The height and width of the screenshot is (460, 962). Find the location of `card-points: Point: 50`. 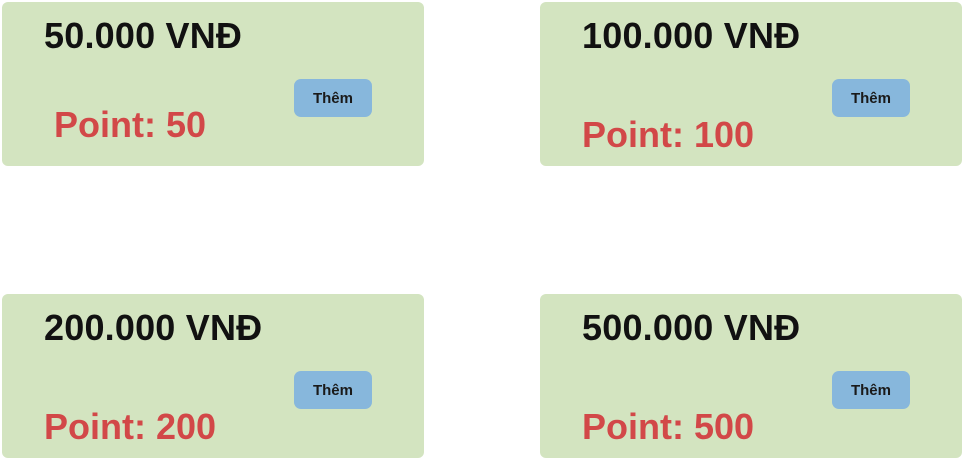

card-points: Point: 50 is located at coordinates (130, 124).